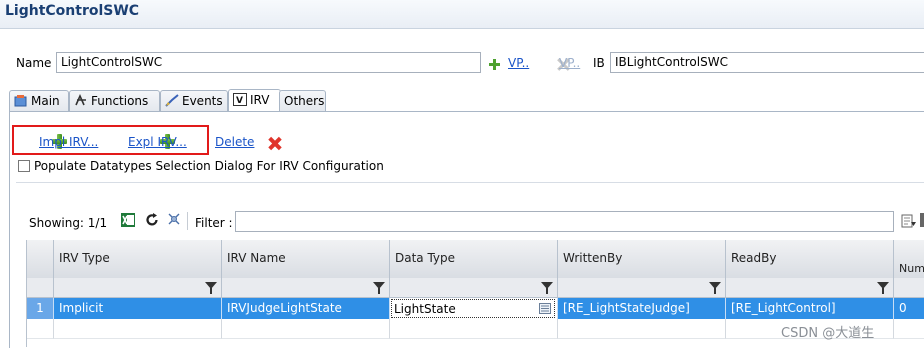 The width and height of the screenshot is (924, 348). Describe the element at coordinates (564, 221) in the screenshot. I see `filter-input` at that location.